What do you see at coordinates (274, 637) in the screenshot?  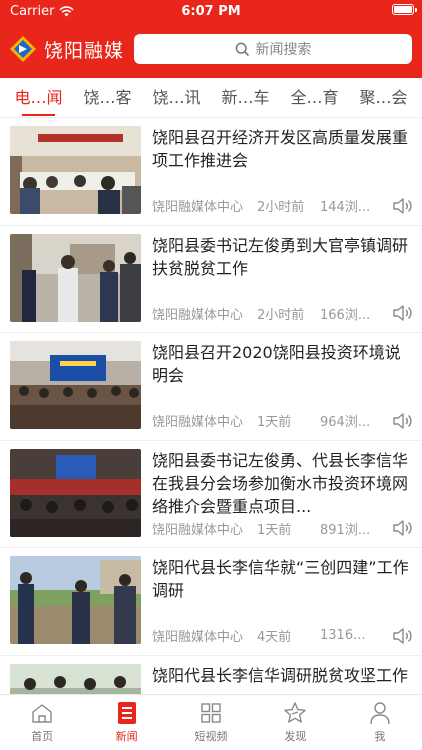 I see `news-time: 4天前` at bounding box center [274, 637].